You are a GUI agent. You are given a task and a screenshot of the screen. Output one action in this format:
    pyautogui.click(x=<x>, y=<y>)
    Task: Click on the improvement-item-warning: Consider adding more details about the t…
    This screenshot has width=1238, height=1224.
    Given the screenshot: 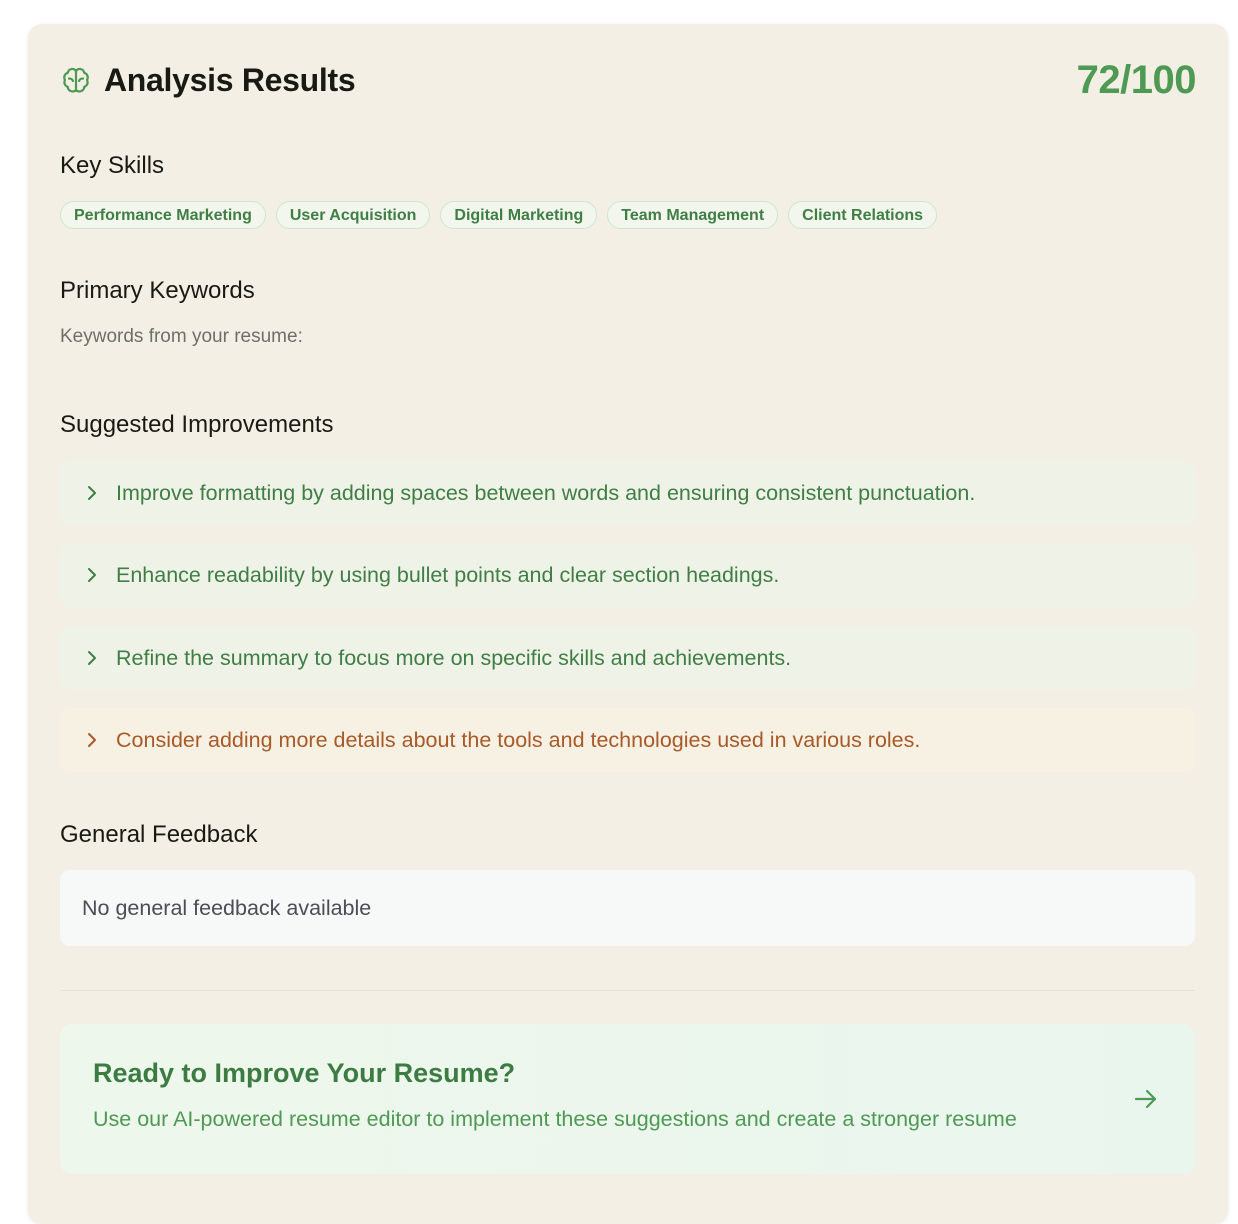 What is the action you would take?
    pyautogui.click(x=627, y=740)
    